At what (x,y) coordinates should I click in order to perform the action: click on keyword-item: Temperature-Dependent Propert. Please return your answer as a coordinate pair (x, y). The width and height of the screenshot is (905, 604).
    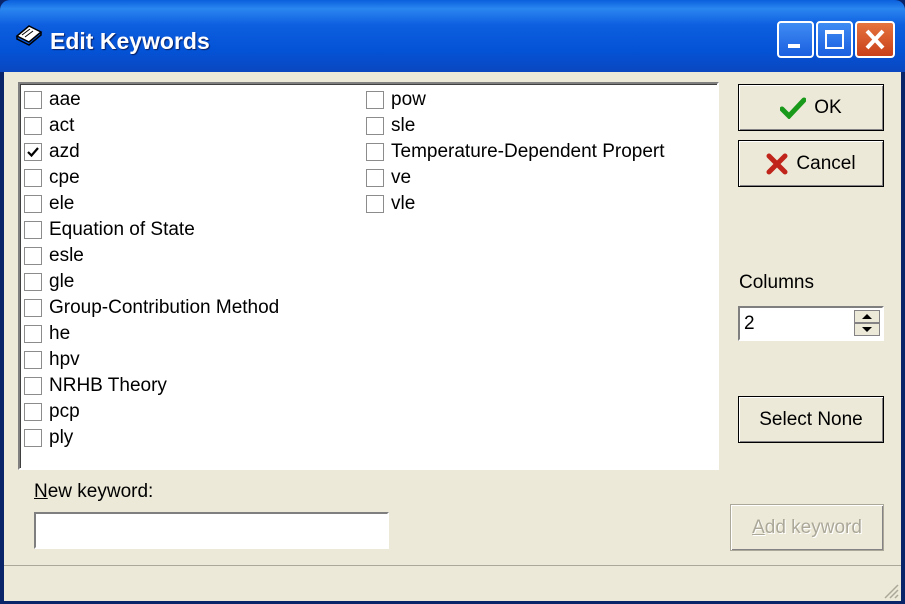
    Looking at the image, I should click on (515, 152).